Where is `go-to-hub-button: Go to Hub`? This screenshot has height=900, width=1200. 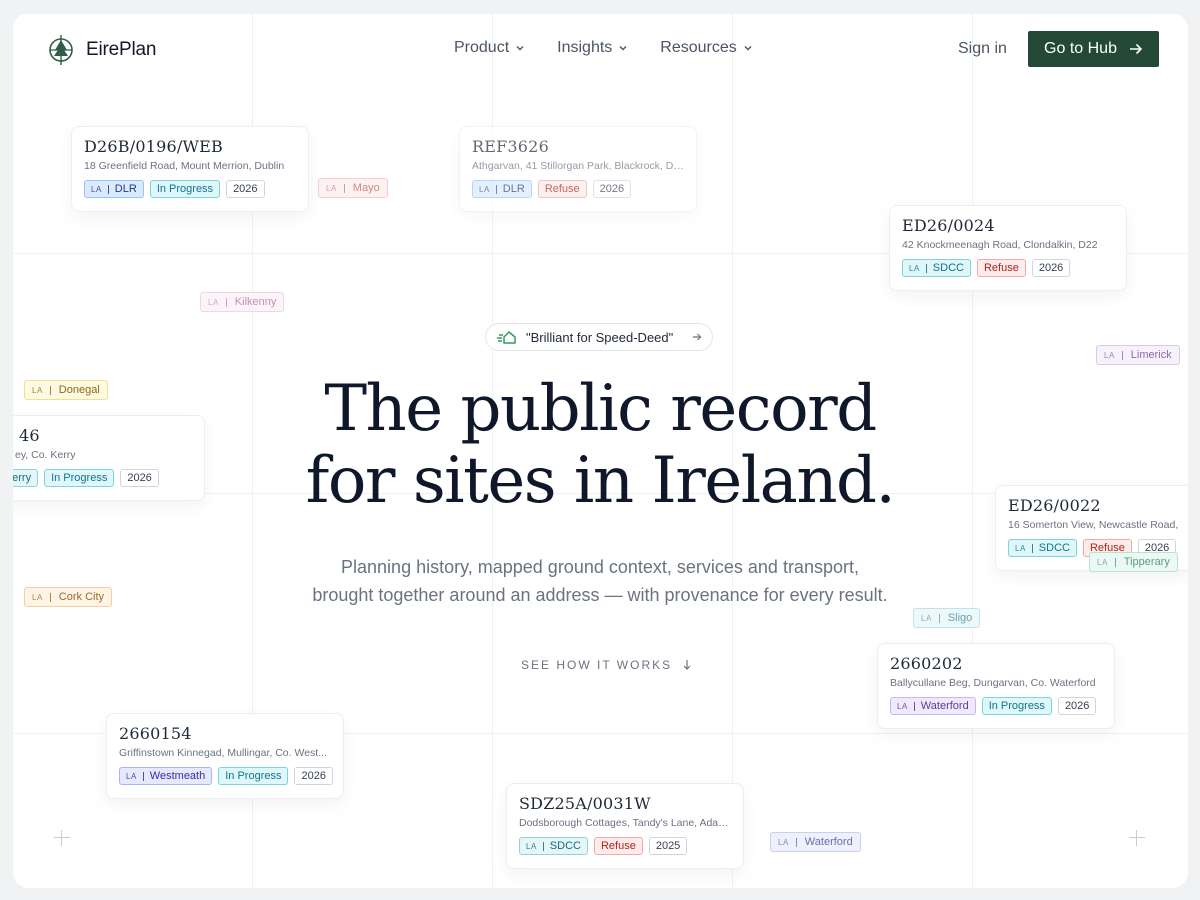 go-to-hub-button: Go to Hub is located at coordinates (1093, 49).